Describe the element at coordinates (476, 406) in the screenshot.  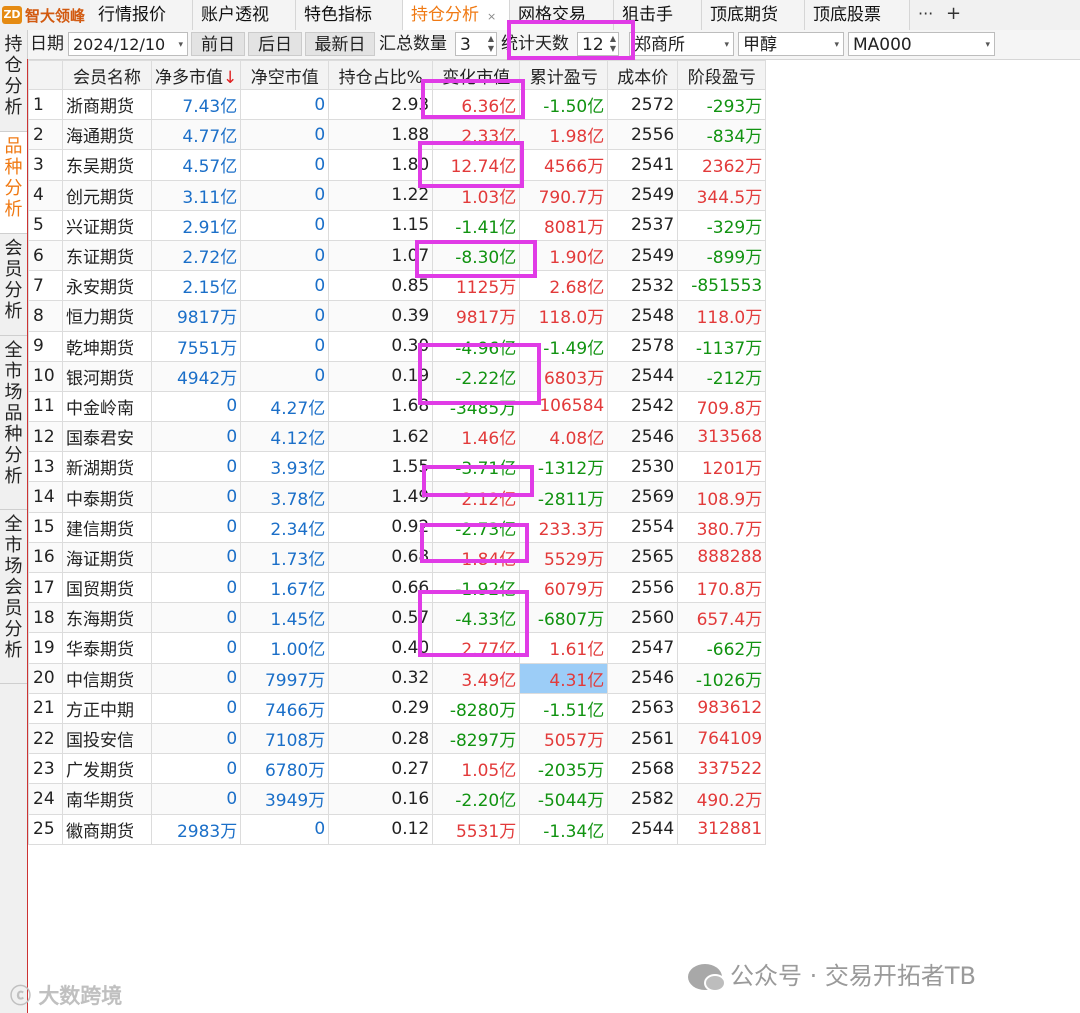
I see `cell-value-change: -3485万` at that location.